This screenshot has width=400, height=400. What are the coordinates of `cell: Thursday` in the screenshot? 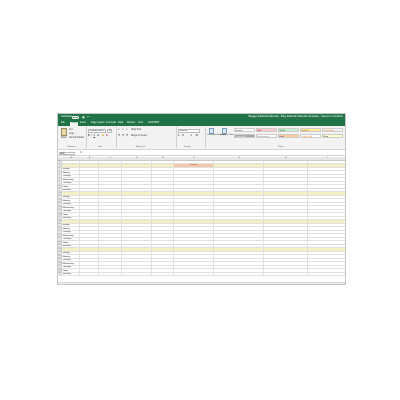 It's located at (71, 210).